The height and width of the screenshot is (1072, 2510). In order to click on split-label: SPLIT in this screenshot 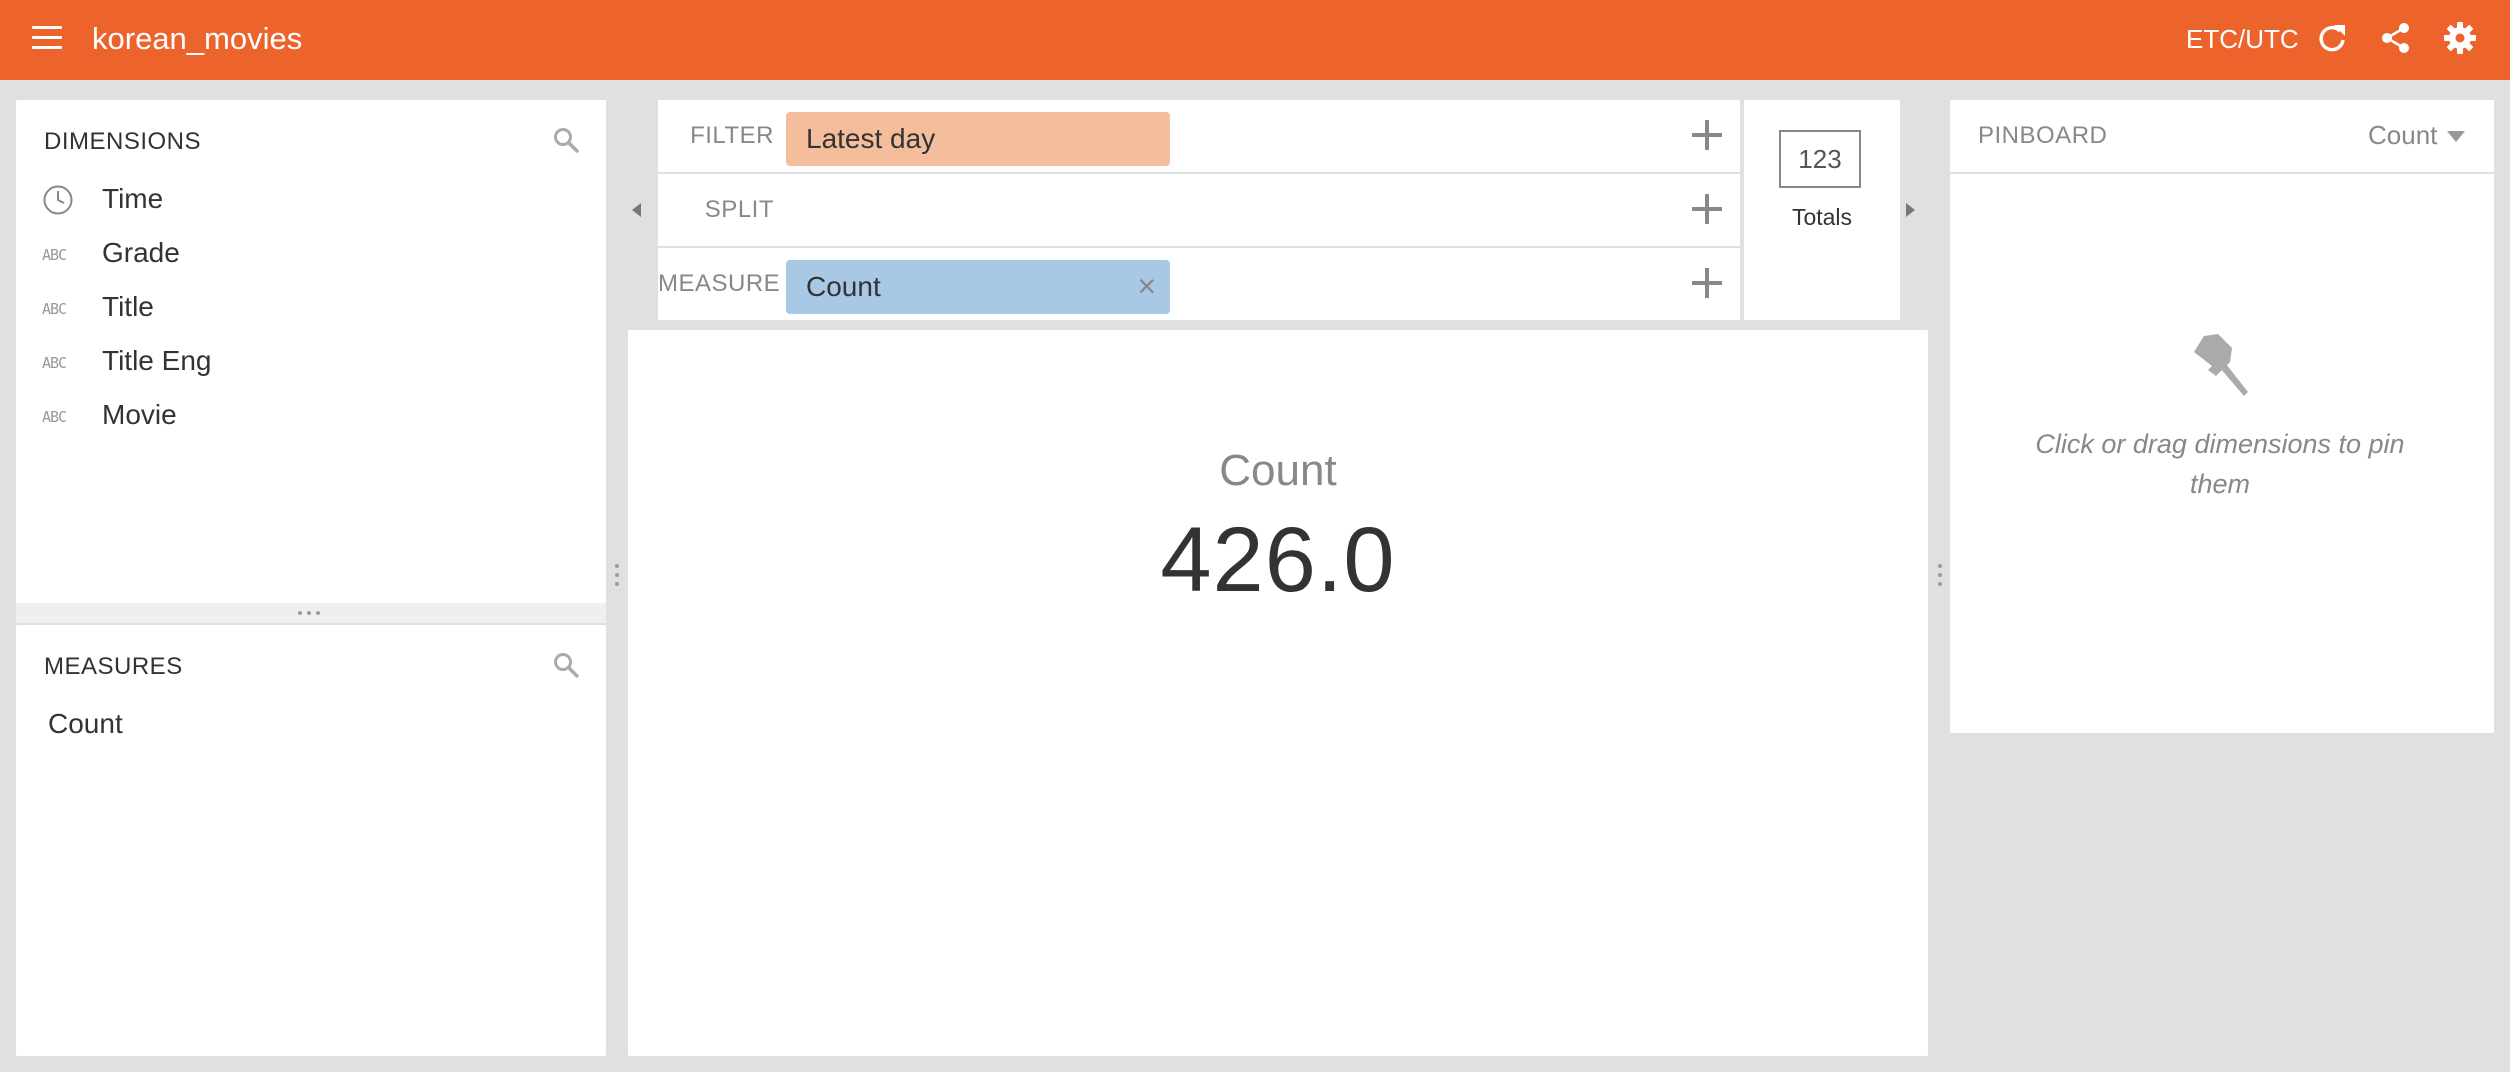, I will do `click(739, 209)`.